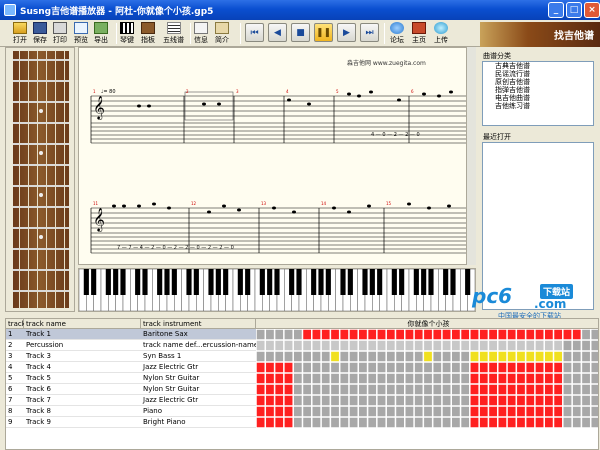 The image size is (600, 450). What do you see at coordinates (538, 98) in the screenshot?
I see `category-electric: 电吉他曲谱` at bounding box center [538, 98].